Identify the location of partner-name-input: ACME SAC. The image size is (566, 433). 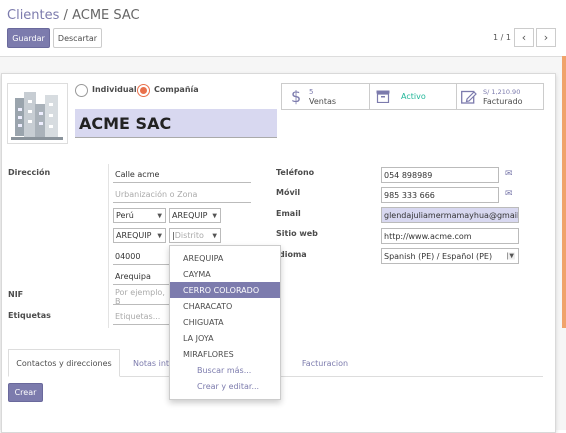
(176, 123).